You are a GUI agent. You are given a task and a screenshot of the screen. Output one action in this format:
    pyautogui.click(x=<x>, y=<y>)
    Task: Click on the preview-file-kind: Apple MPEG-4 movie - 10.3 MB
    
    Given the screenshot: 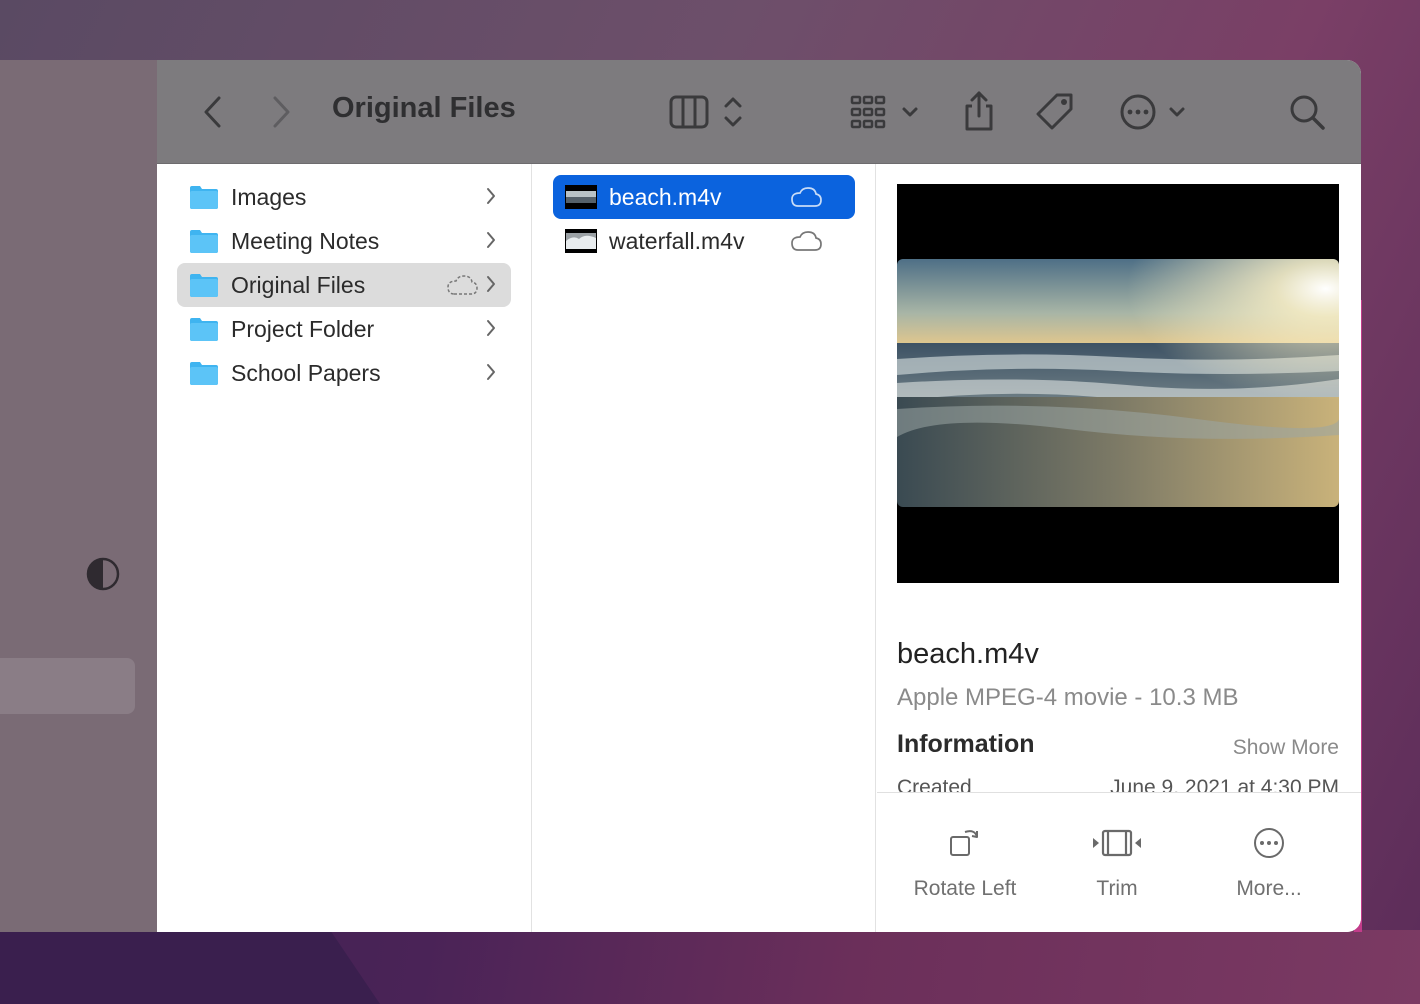 What is the action you would take?
    pyautogui.click(x=1068, y=697)
    